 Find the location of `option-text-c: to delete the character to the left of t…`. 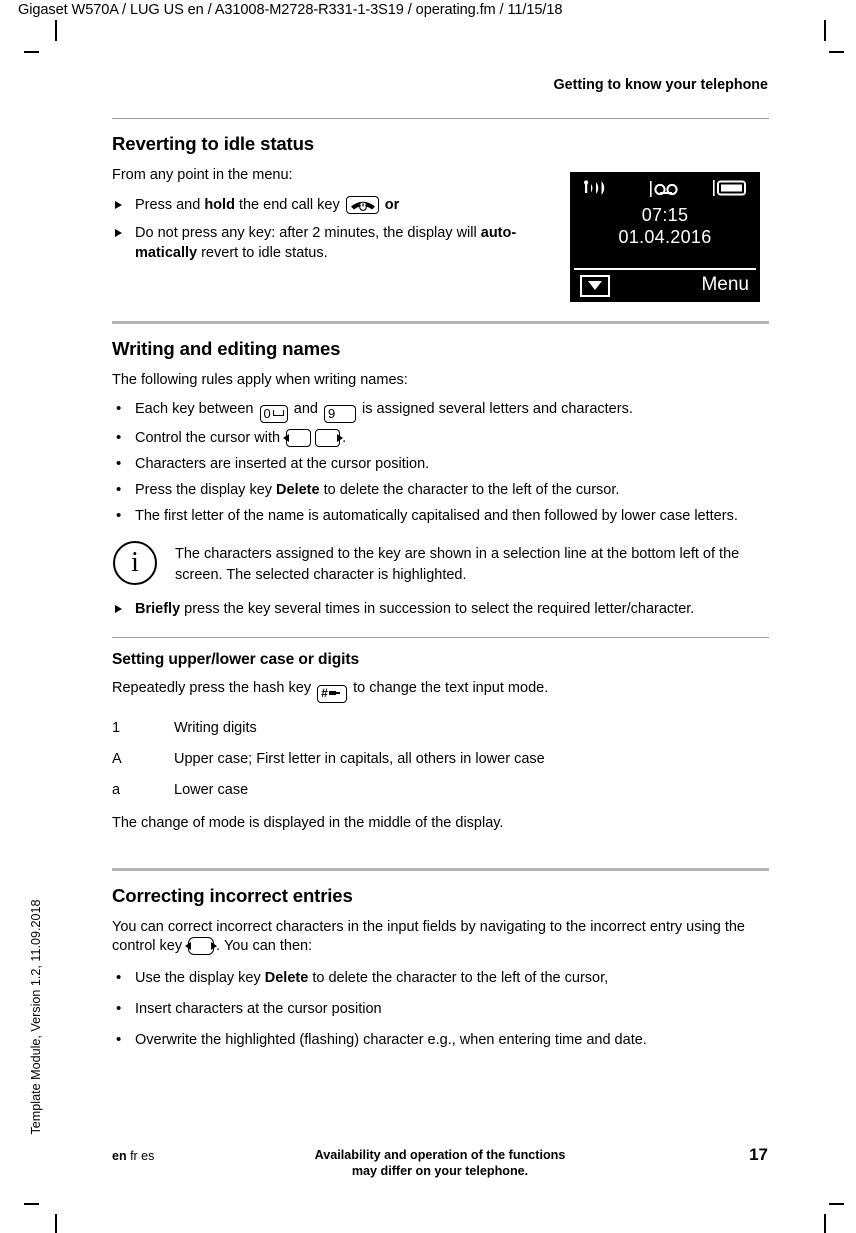

option-text-c: to delete the character to the left of t… is located at coordinates (458, 977).